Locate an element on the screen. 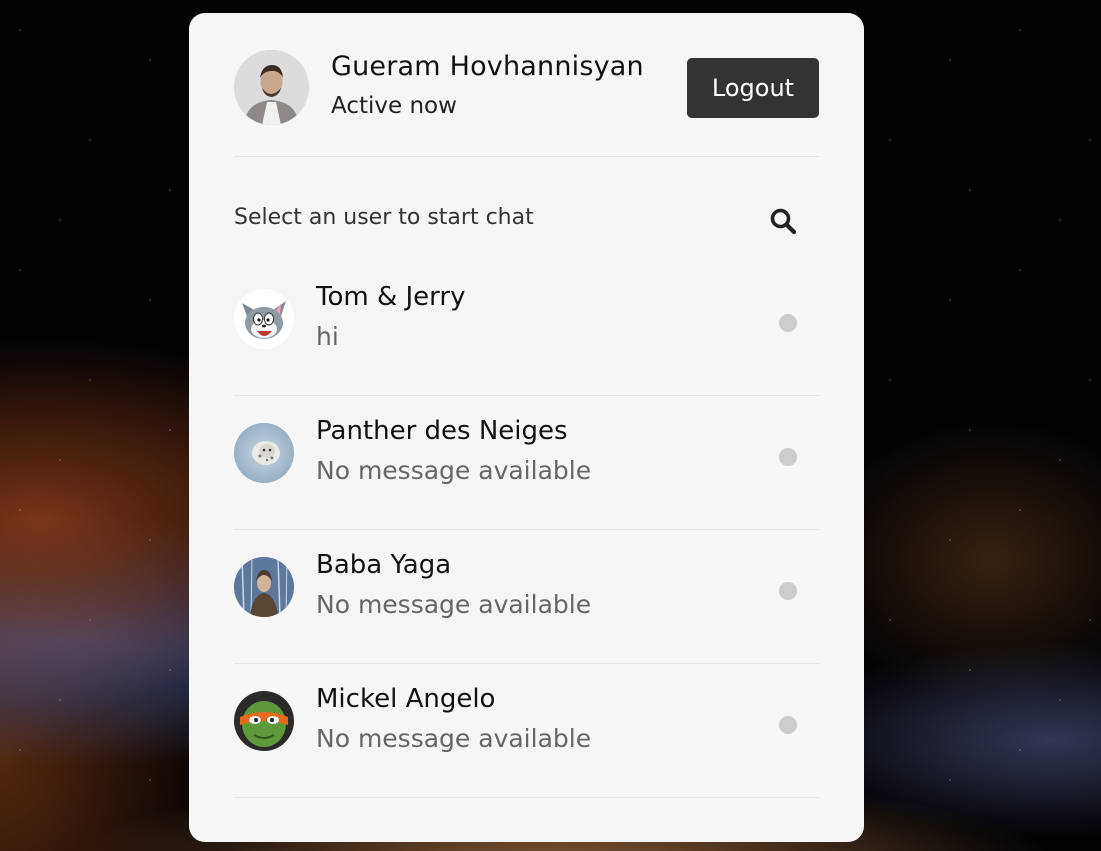 The height and width of the screenshot is (851, 1101). user-name: Panther des Neiges is located at coordinates (442, 431).